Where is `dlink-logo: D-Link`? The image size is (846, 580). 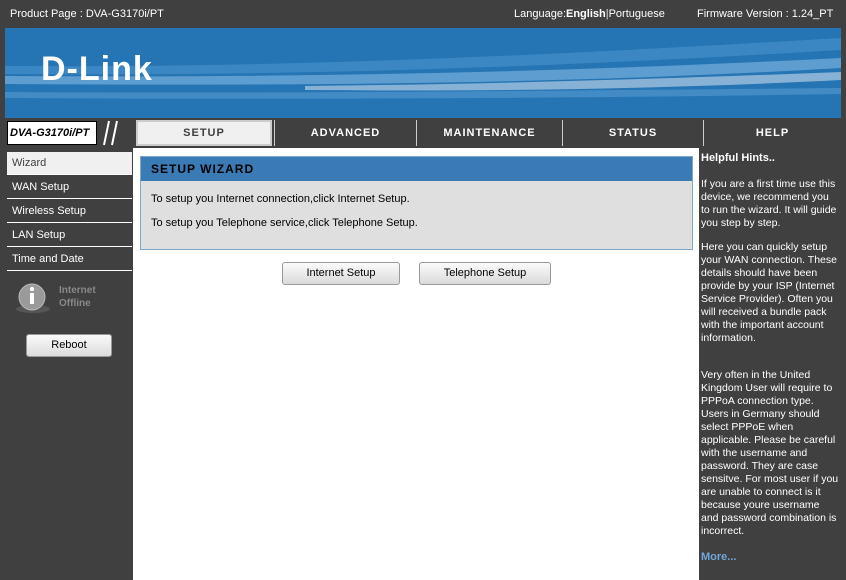
dlink-logo: D-Link is located at coordinates (97, 69).